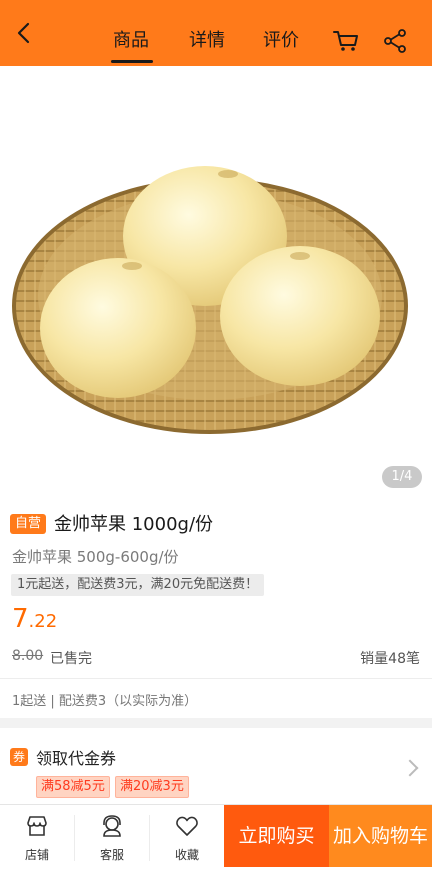 The height and width of the screenshot is (881, 432). Describe the element at coordinates (216, 678) in the screenshot. I see `divider` at that location.